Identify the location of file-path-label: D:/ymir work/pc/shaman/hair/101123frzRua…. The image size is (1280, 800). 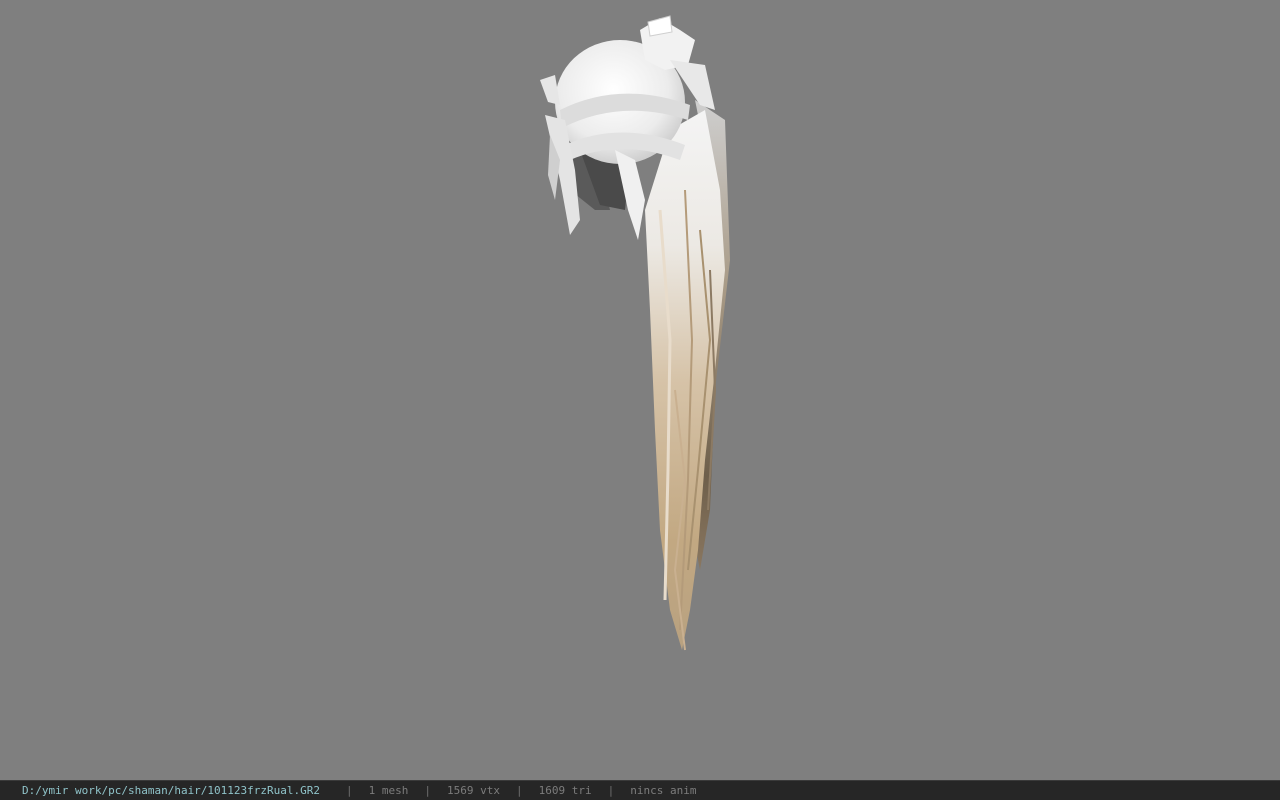
(171, 790).